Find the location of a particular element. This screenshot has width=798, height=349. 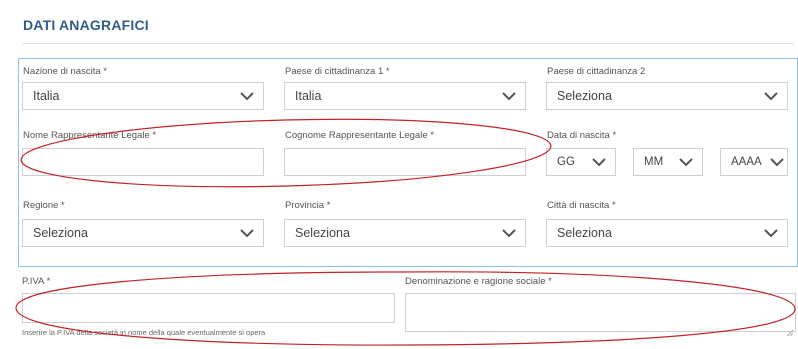

month-select: MM is located at coordinates (668, 162).